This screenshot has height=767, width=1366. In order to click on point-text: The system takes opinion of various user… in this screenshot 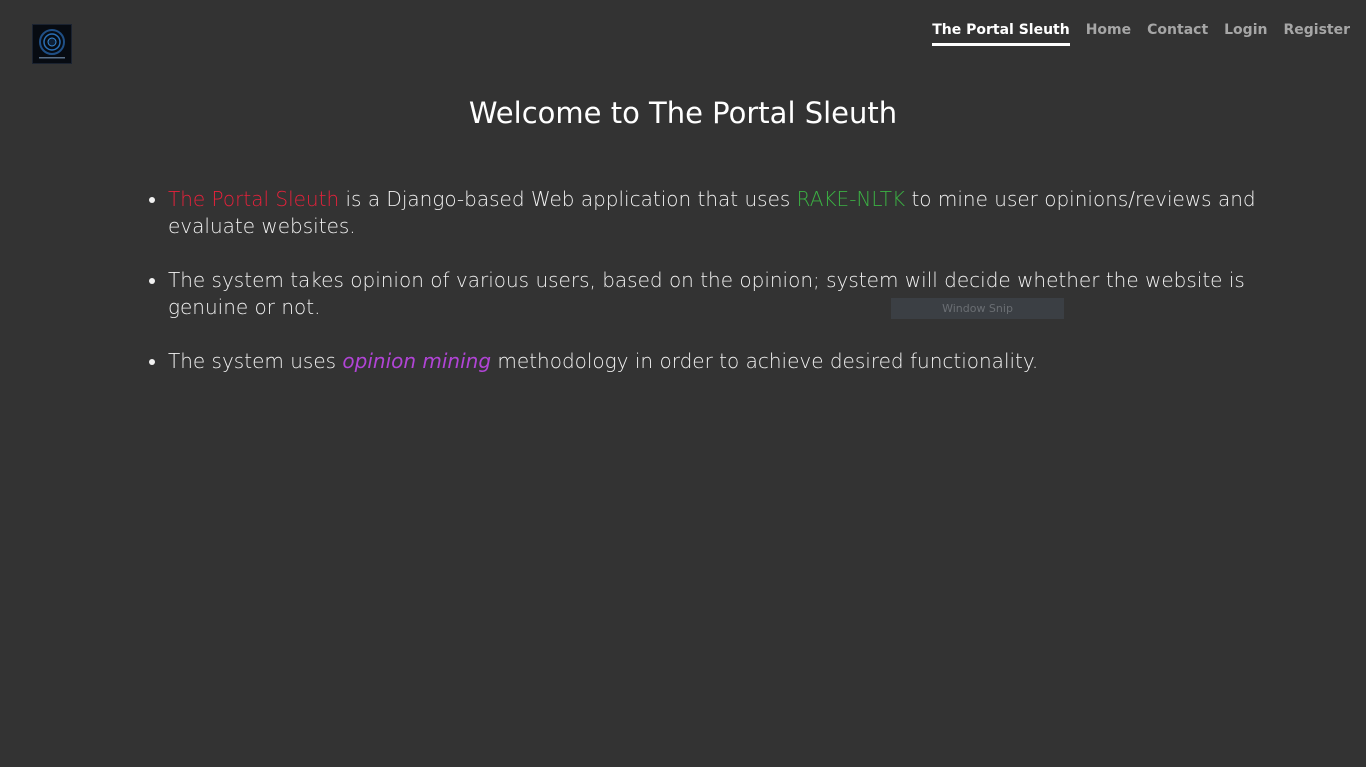, I will do `click(706, 293)`.